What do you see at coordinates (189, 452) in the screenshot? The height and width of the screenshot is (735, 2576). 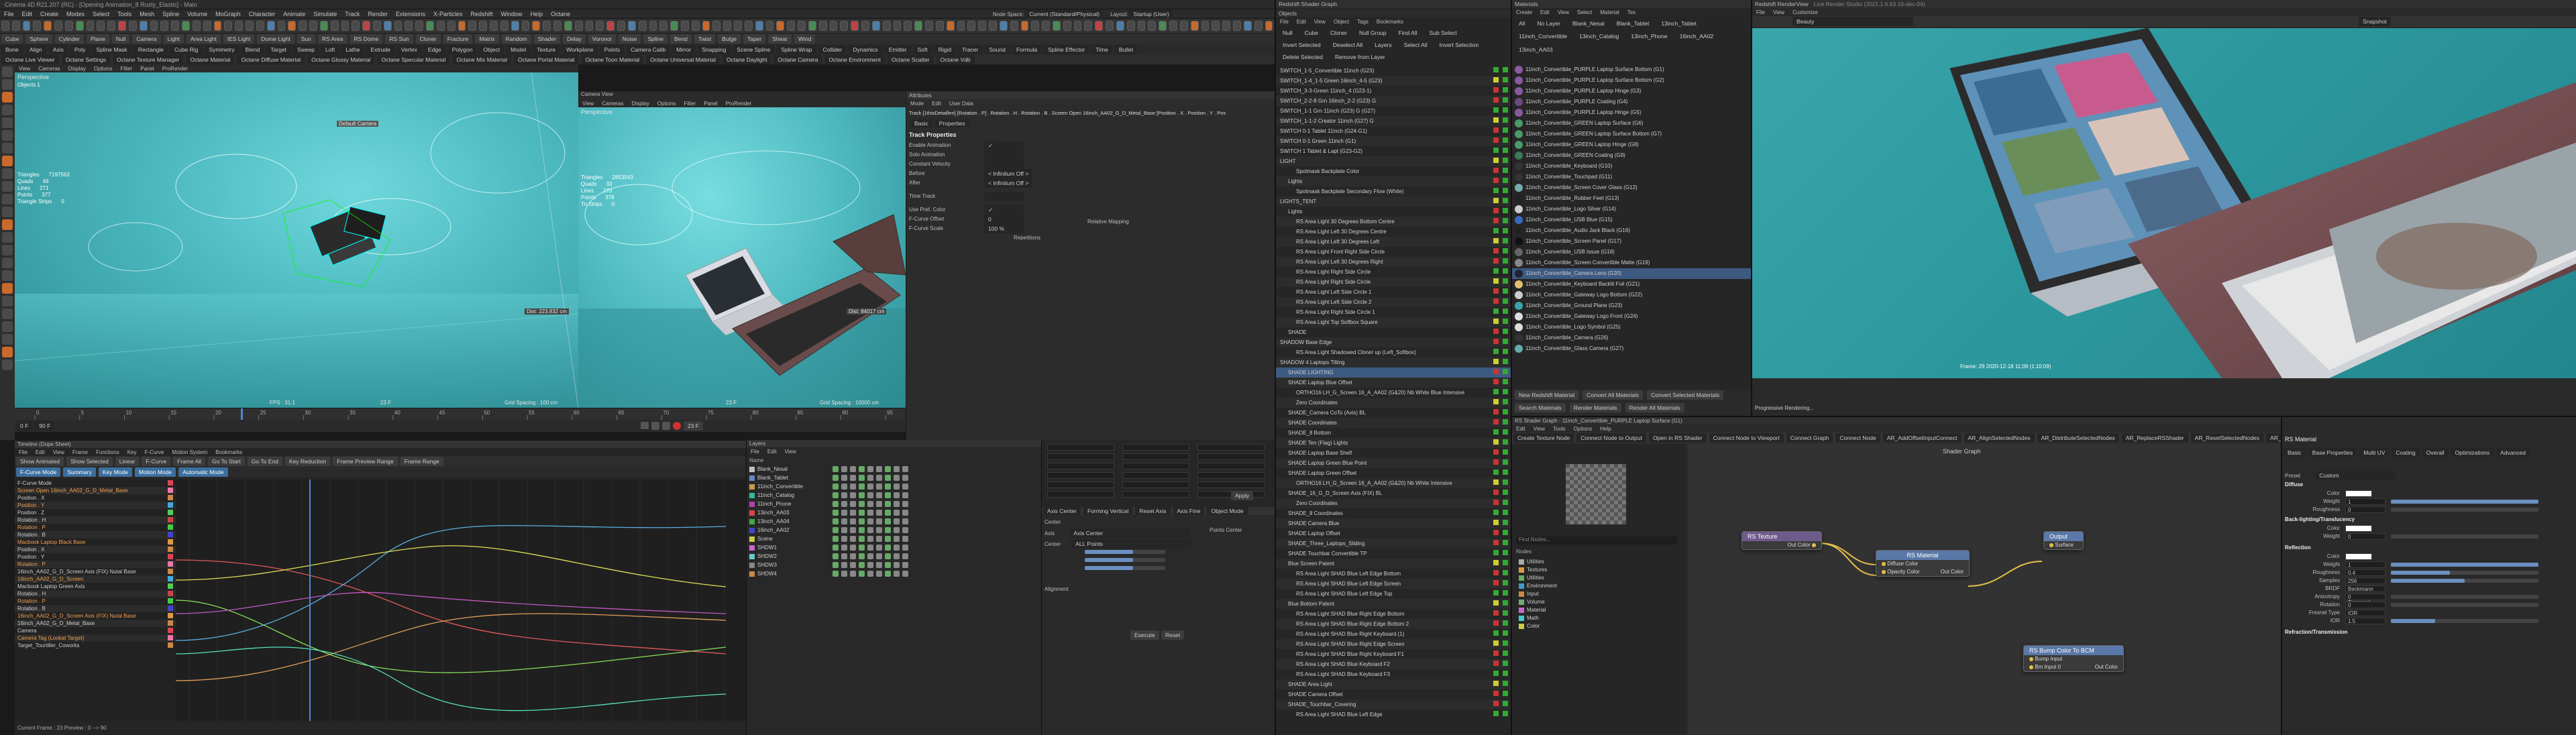 I see `timeline-menu-item-7: Motion System` at bounding box center [189, 452].